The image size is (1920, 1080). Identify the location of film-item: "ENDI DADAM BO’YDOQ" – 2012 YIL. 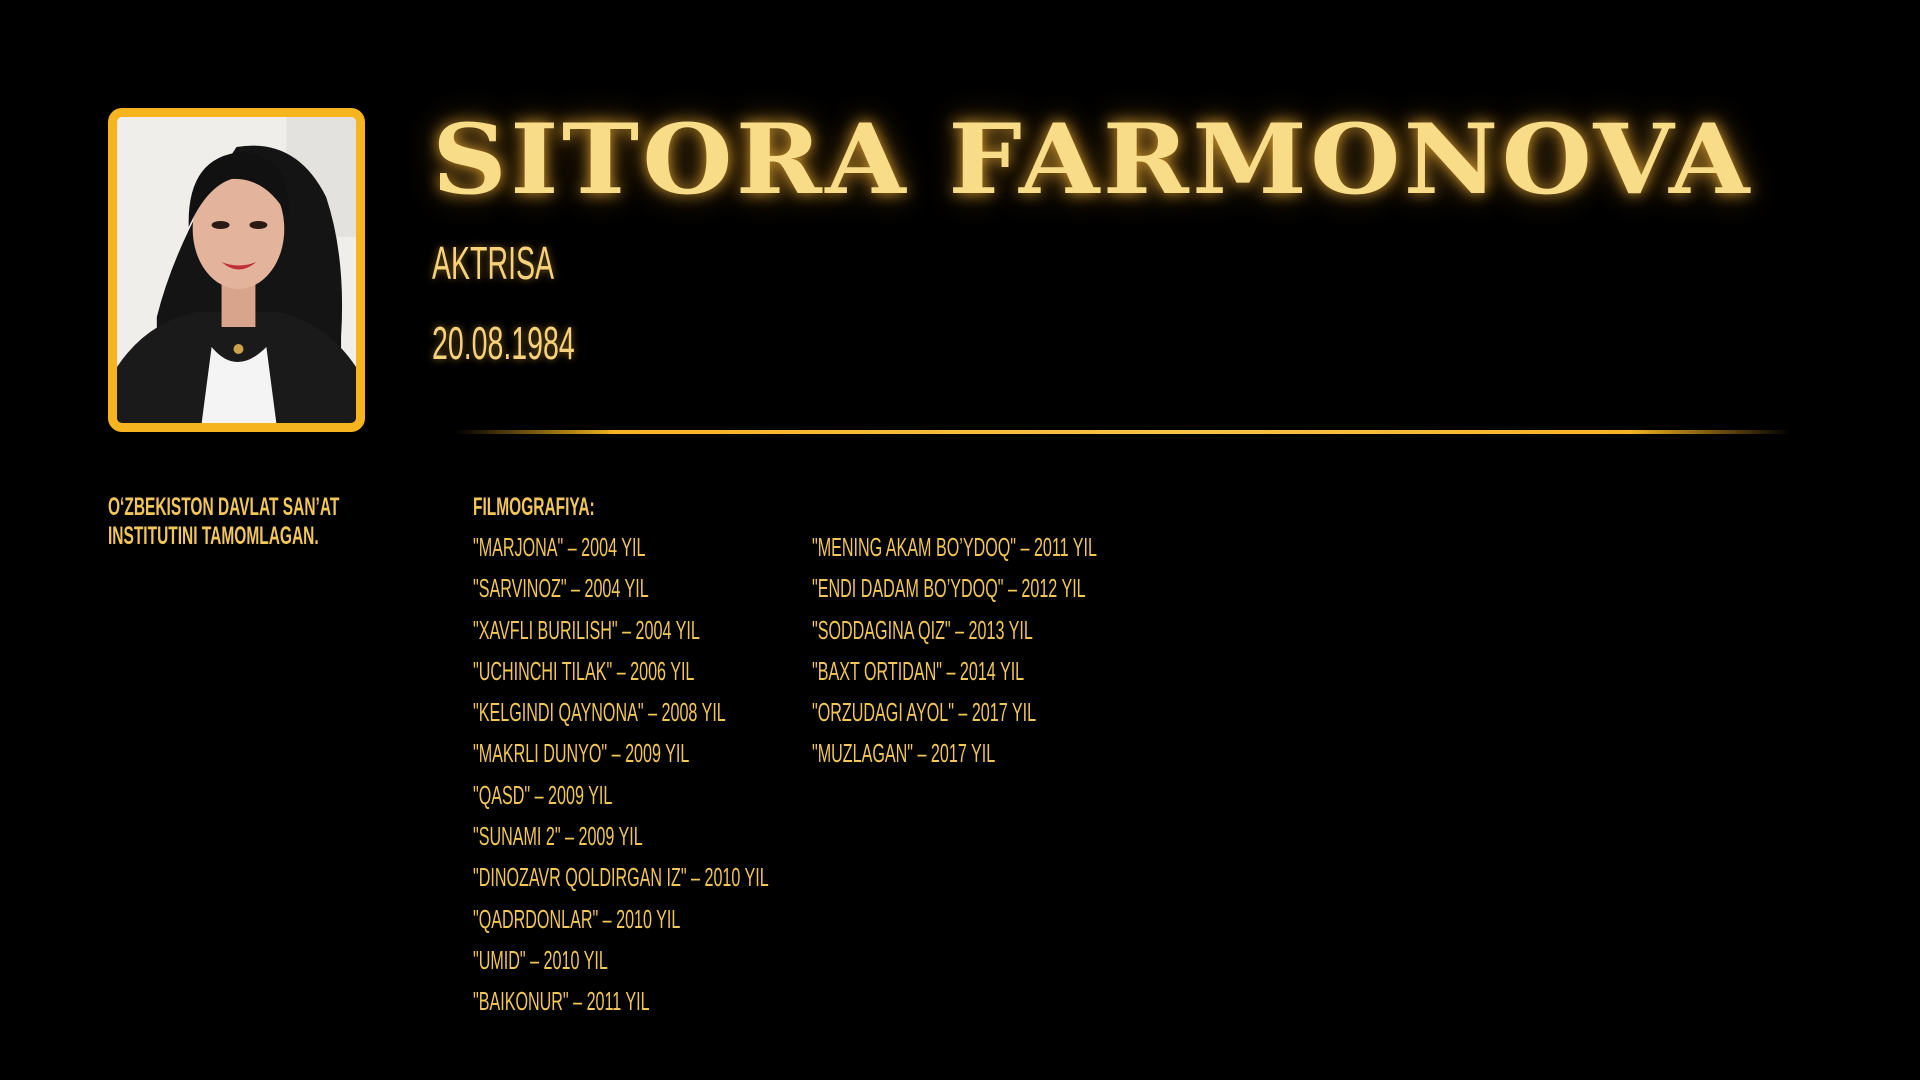
(949, 588).